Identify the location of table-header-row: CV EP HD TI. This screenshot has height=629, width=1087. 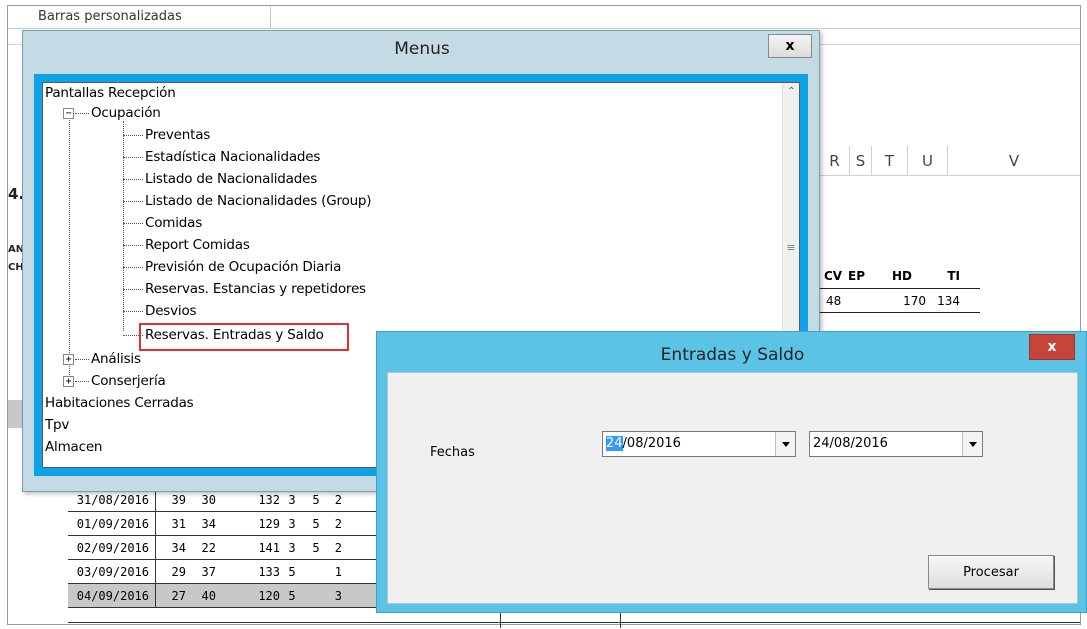
(900, 276).